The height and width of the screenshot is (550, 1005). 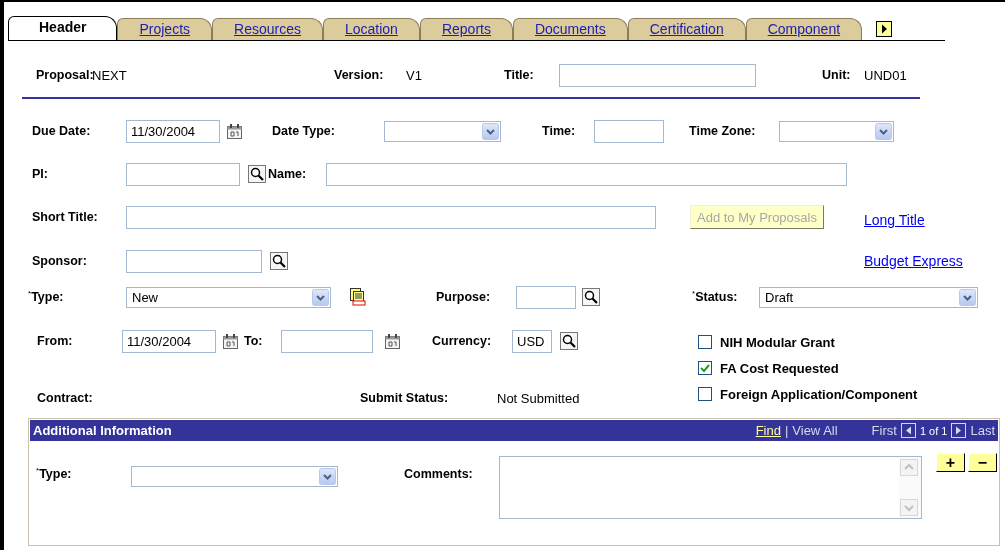 I want to click on field-label: Submit Status:, so click(x=404, y=398).